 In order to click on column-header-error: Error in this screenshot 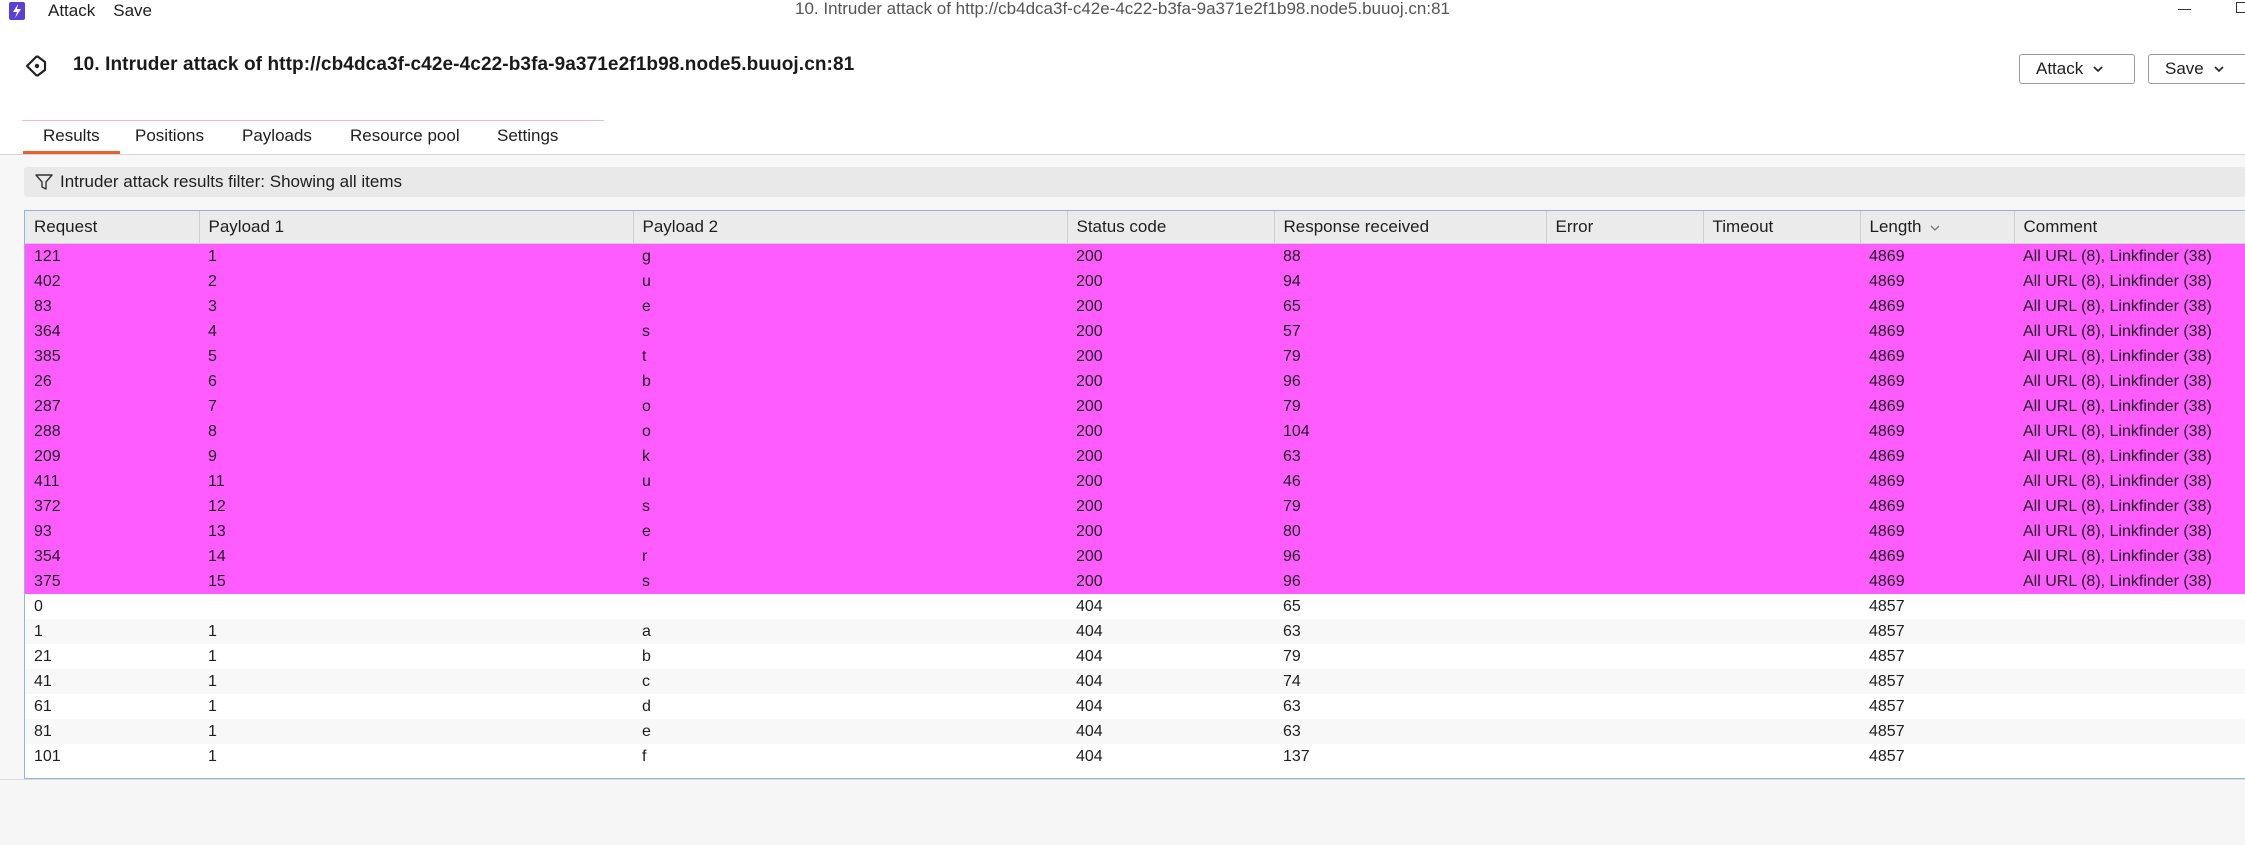, I will do `click(1625, 227)`.